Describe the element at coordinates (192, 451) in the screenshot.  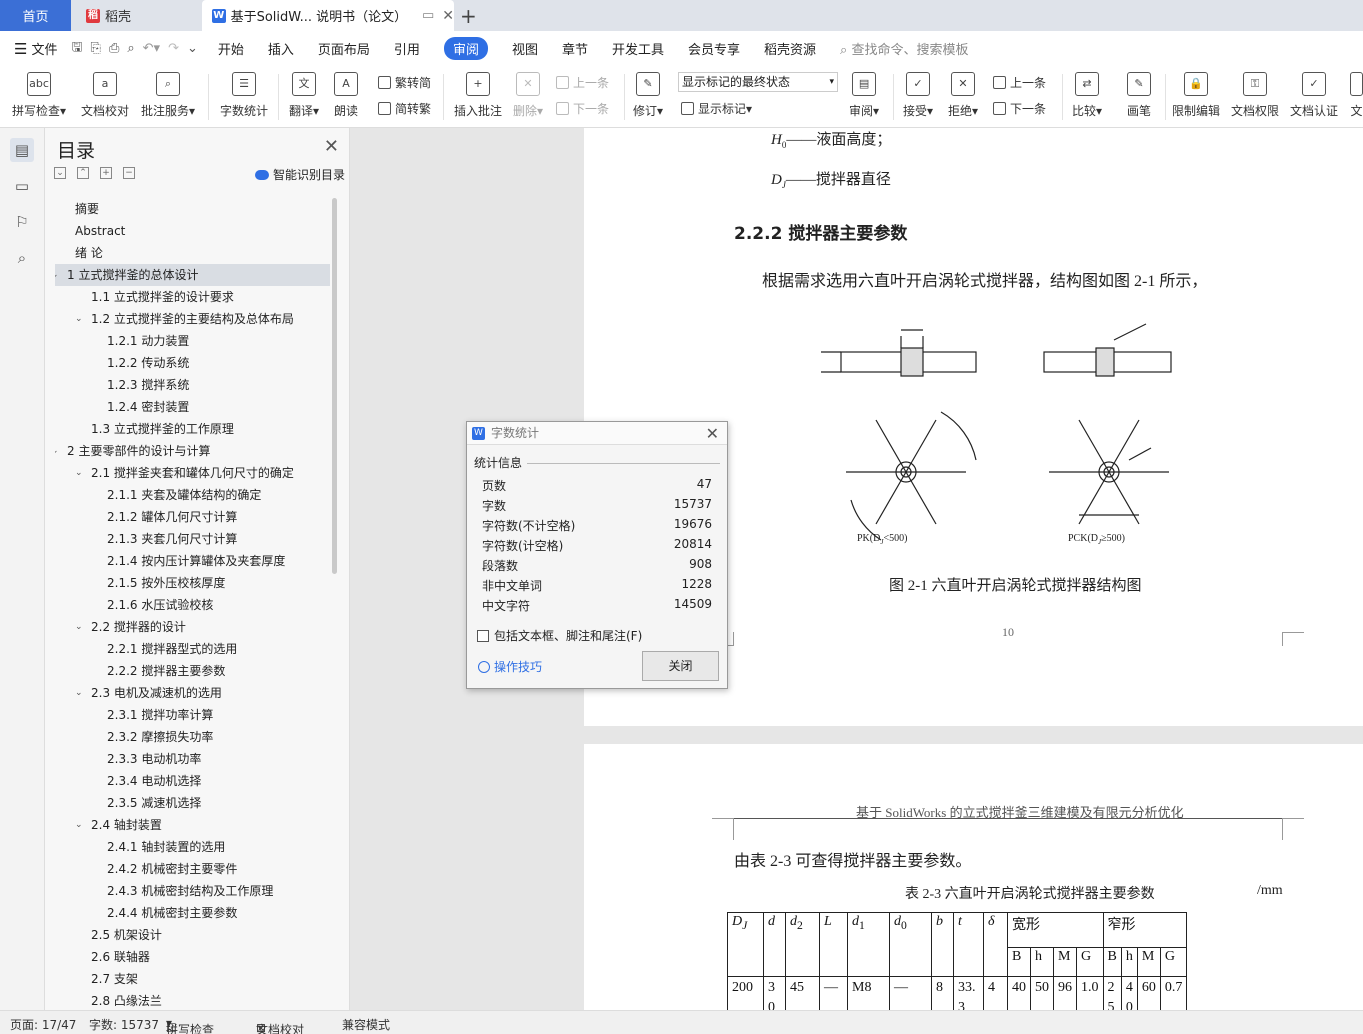
I see `toc-item: ⌄ 2 主要零部件的设计与计算` at that location.